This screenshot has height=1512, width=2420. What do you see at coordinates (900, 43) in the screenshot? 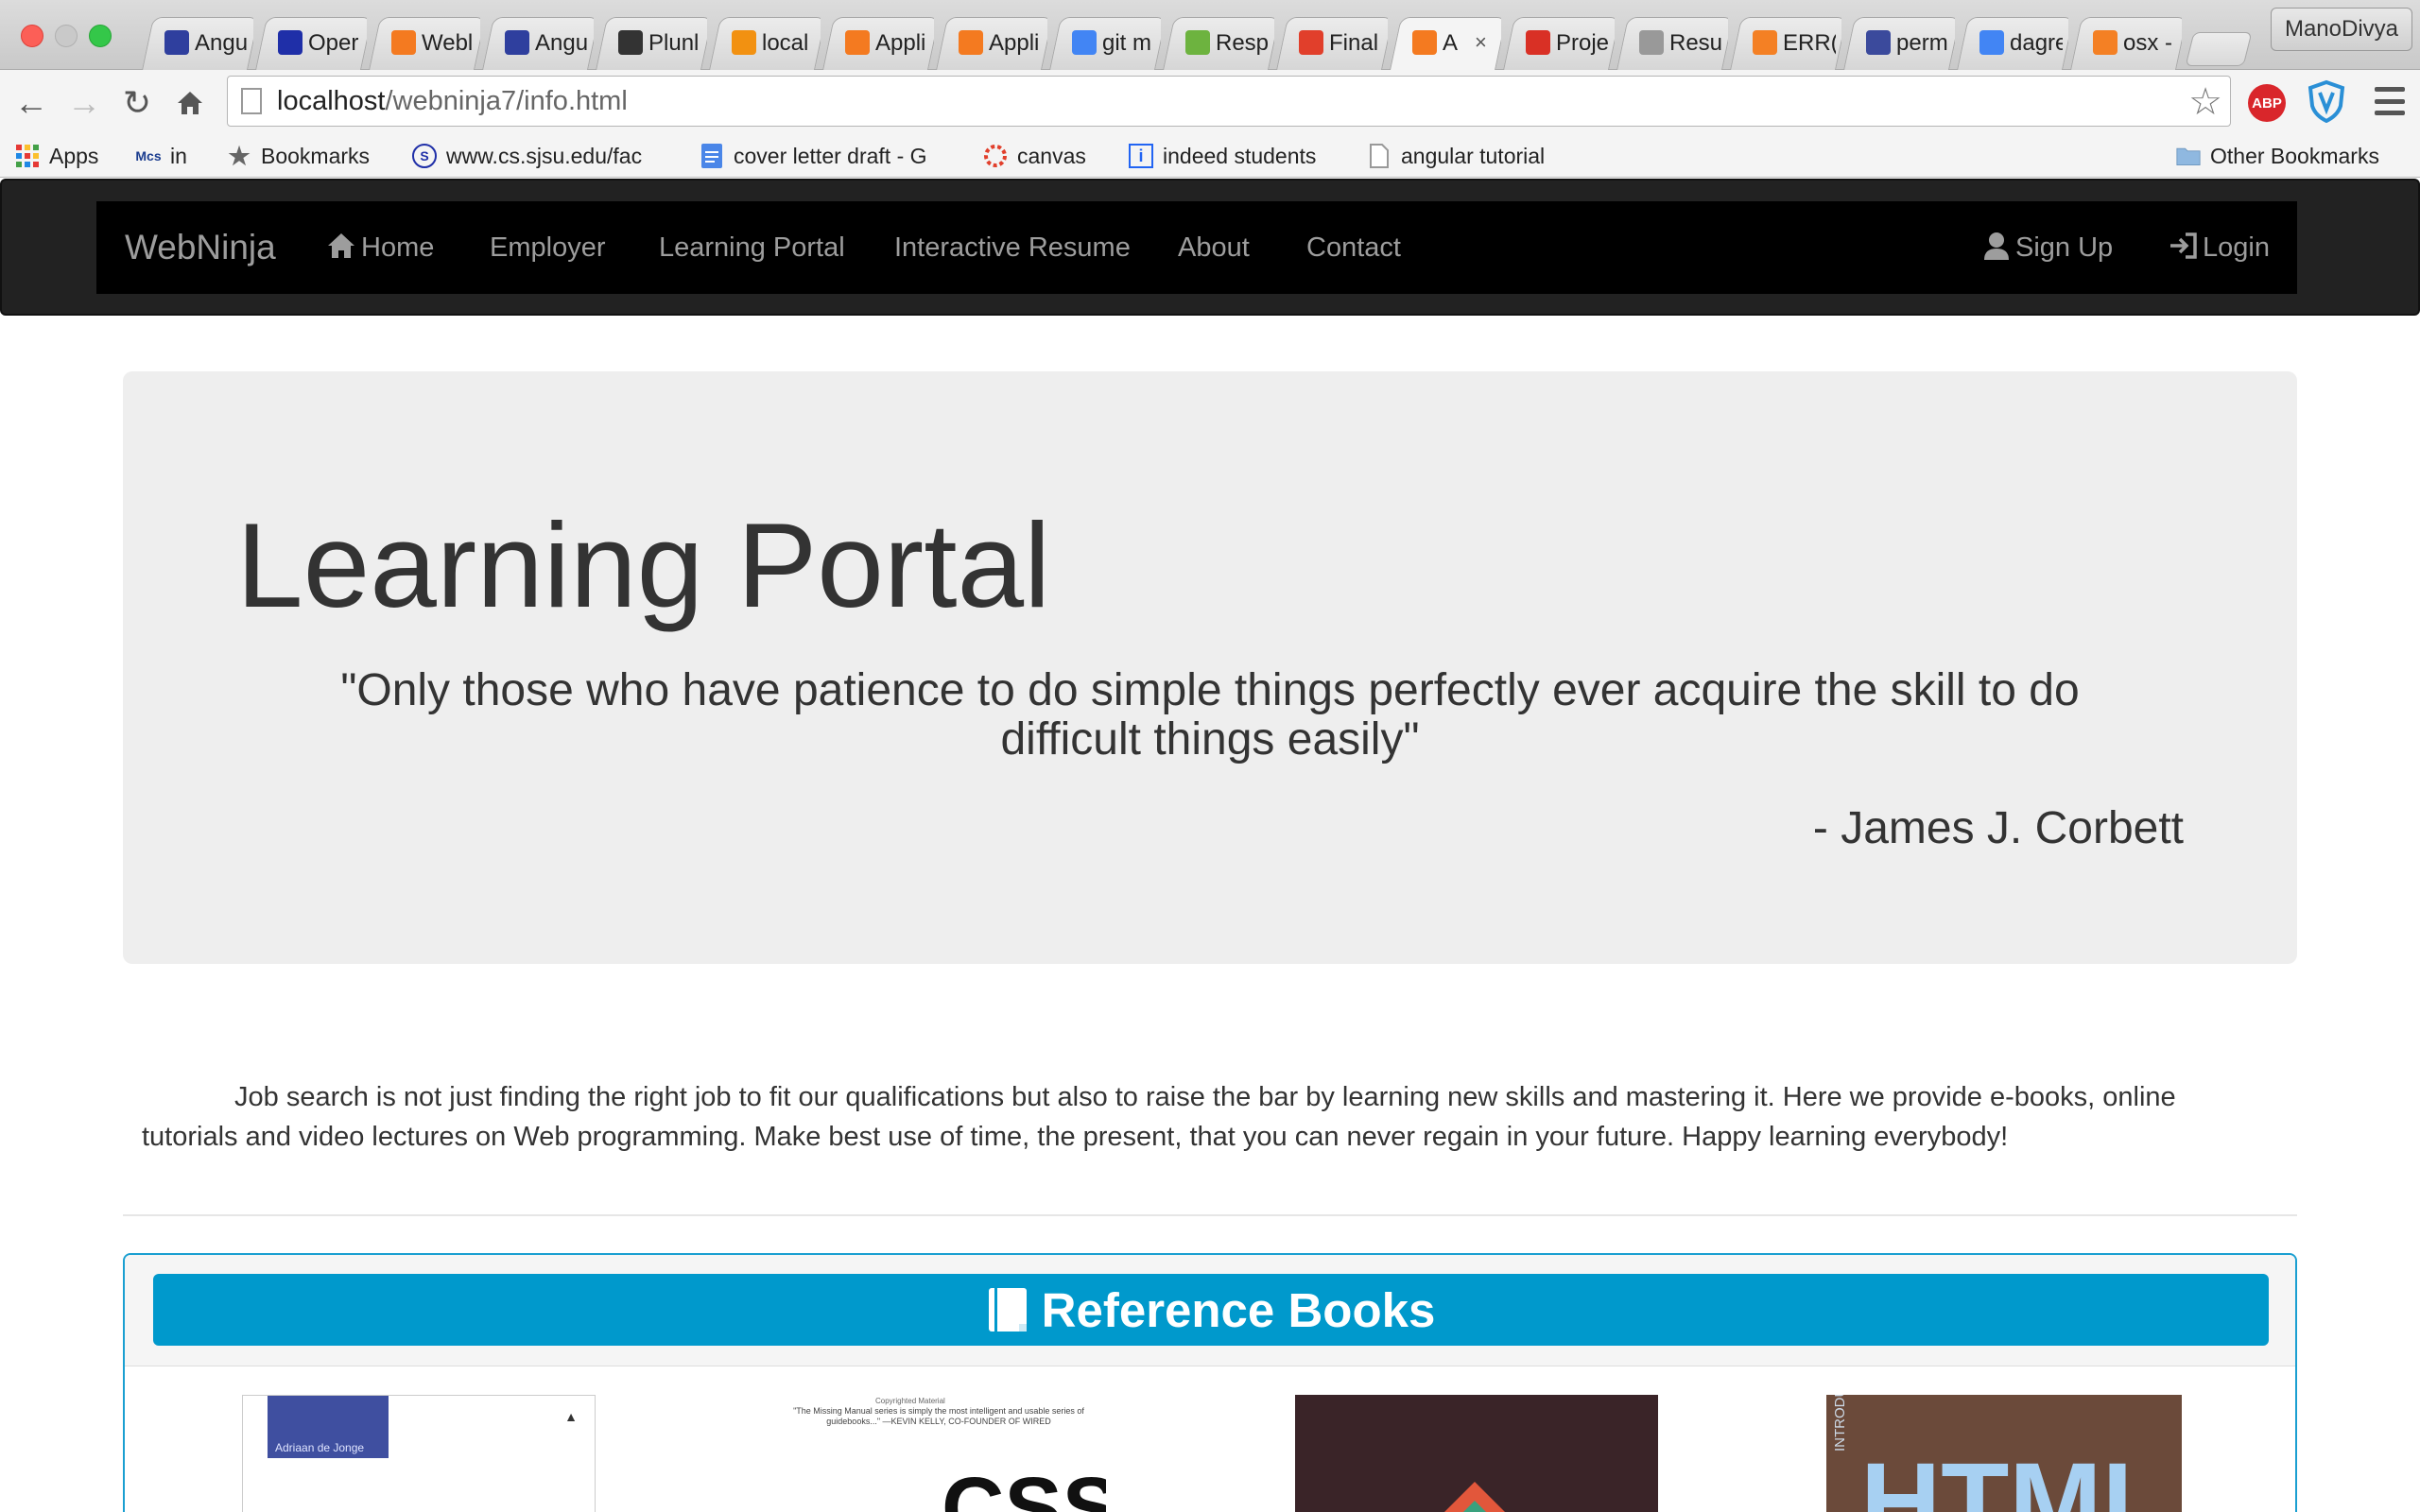
I see `tab-label: Appli` at bounding box center [900, 43].